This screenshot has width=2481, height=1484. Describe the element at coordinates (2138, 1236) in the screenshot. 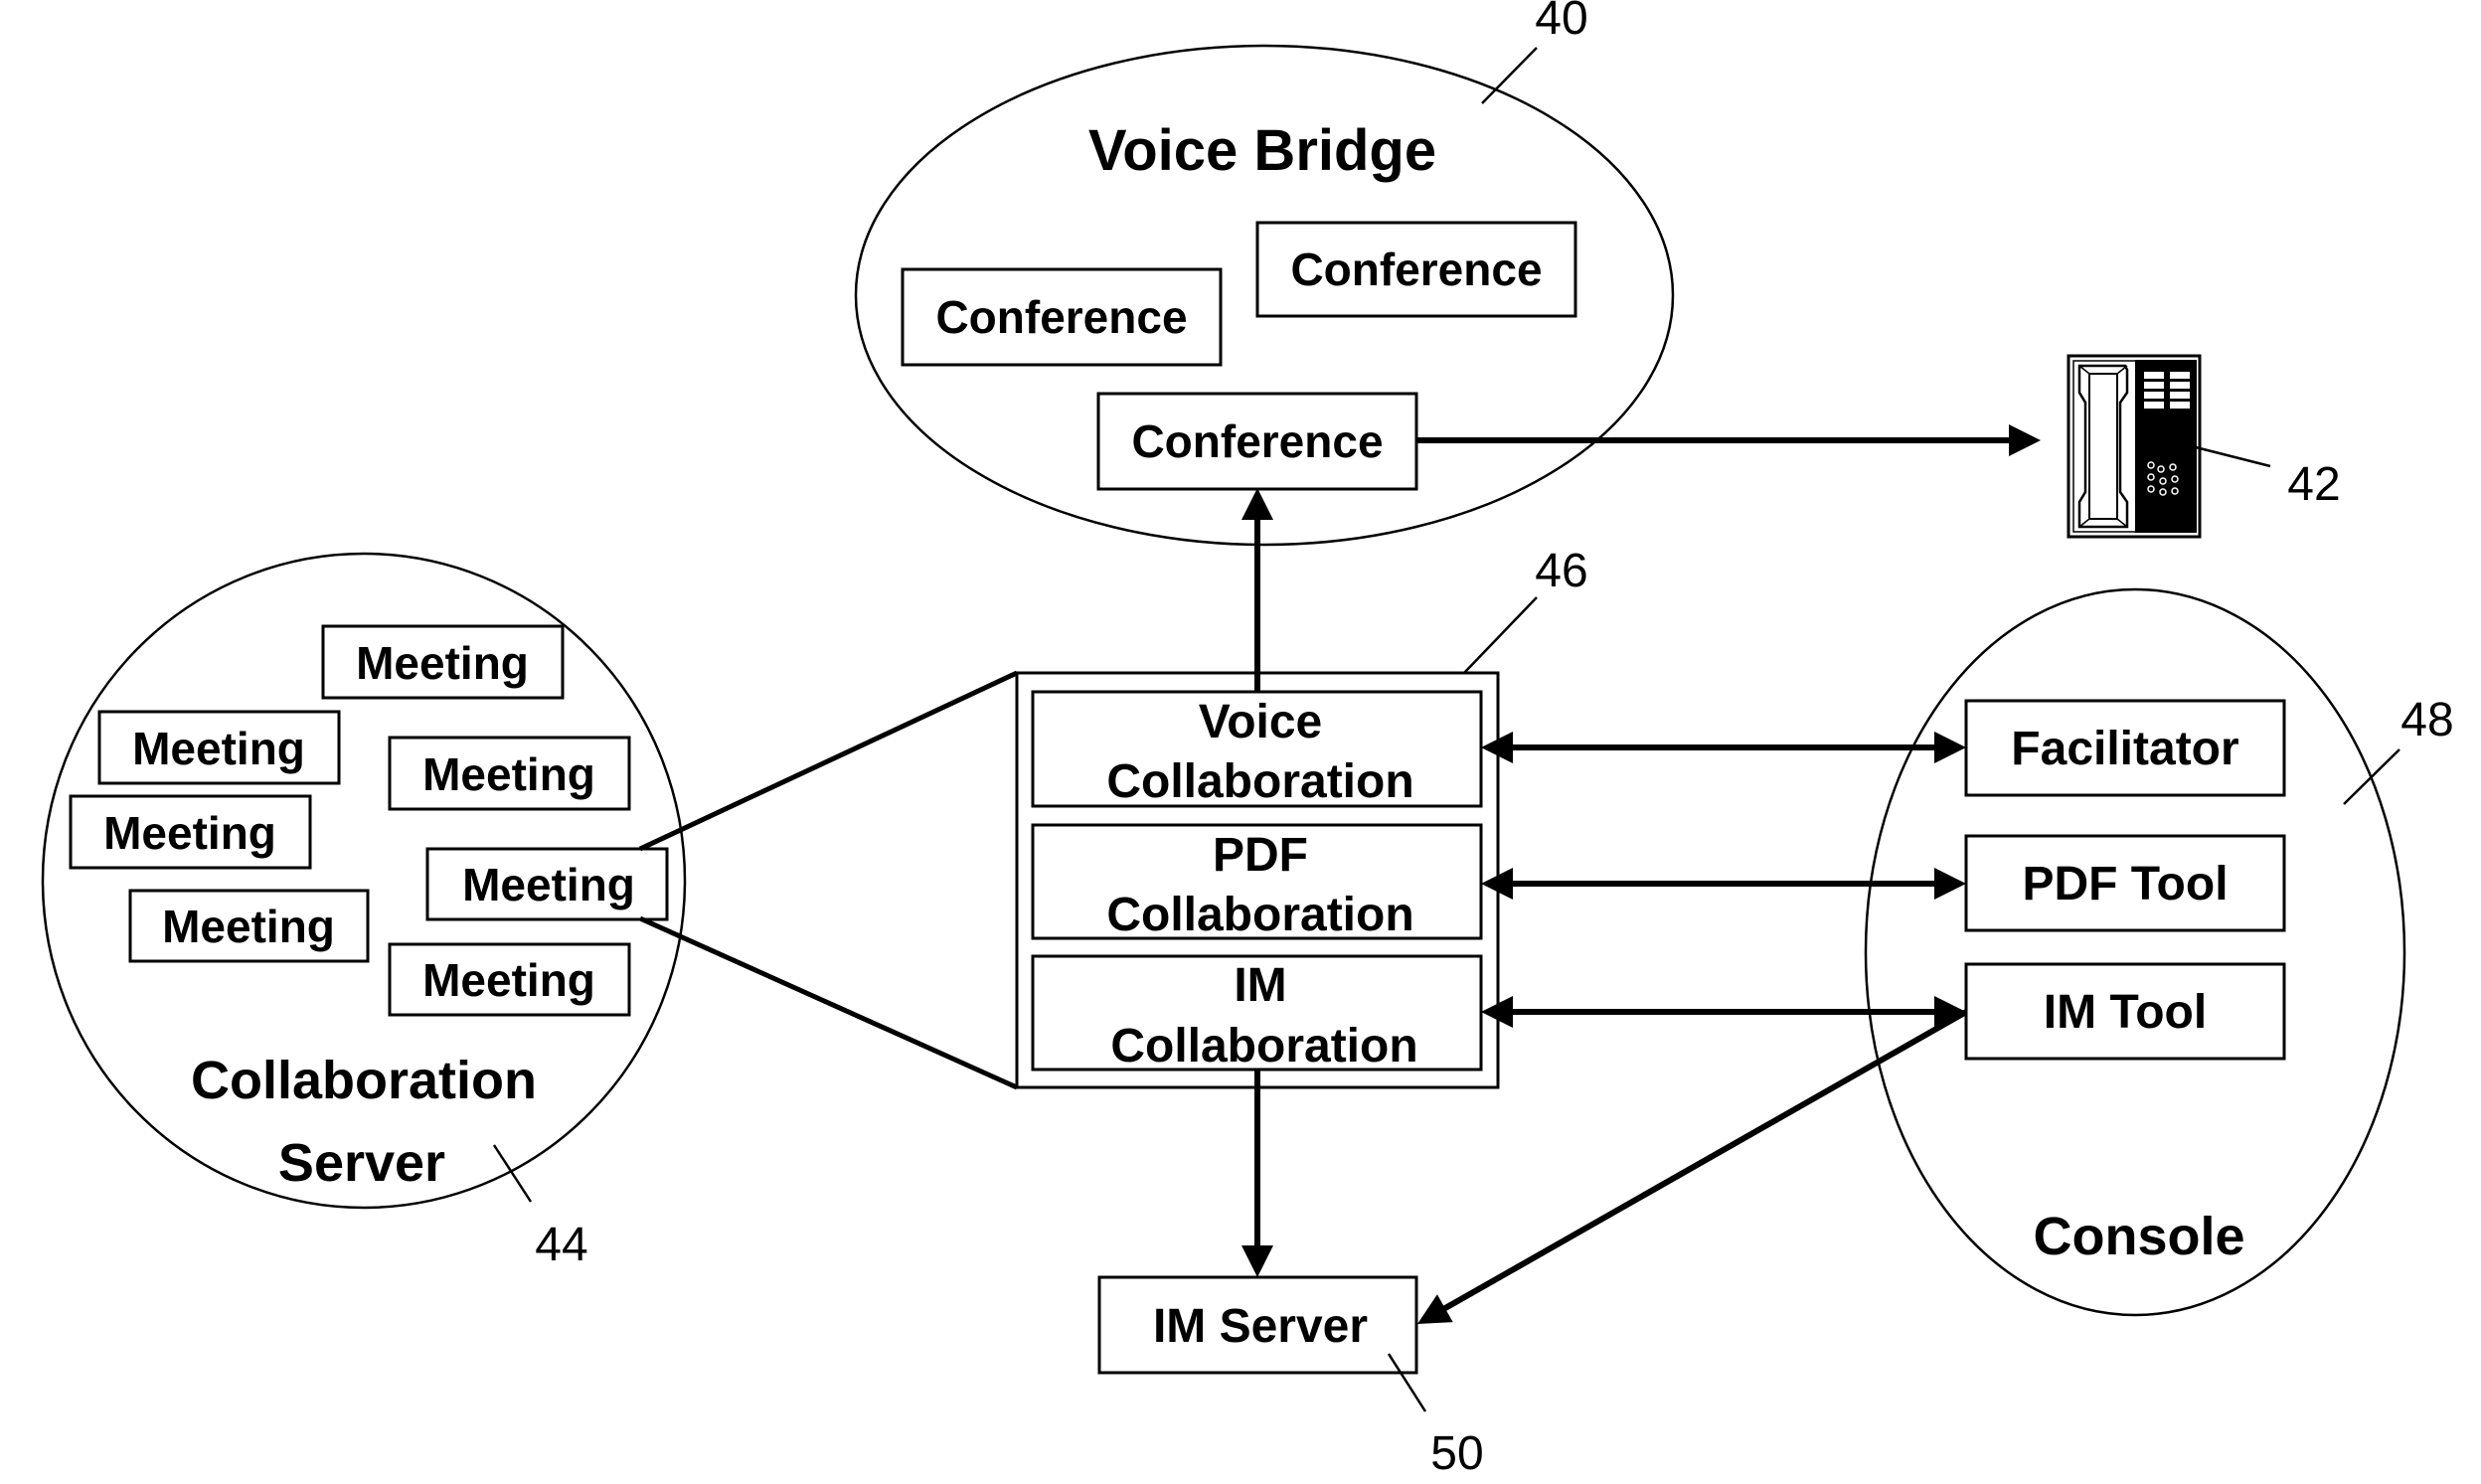

I see `console-title: Console` at that location.